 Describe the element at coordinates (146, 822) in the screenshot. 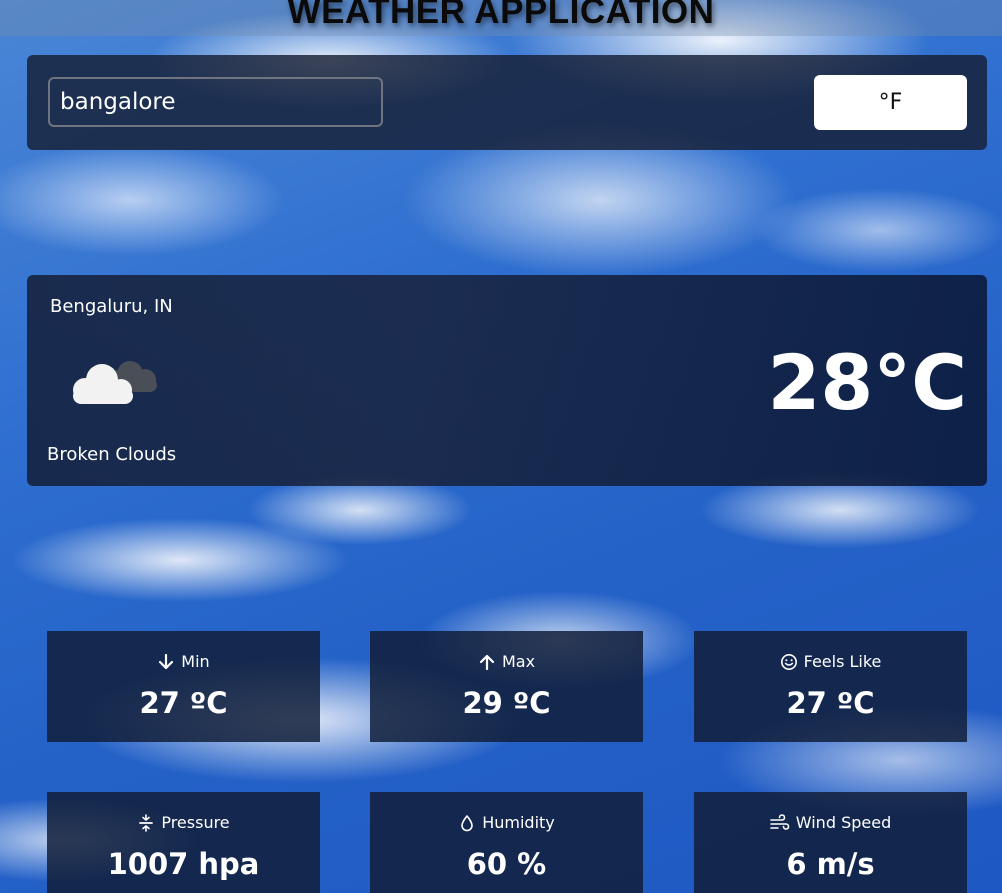

I see `pressure-icon` at that location.